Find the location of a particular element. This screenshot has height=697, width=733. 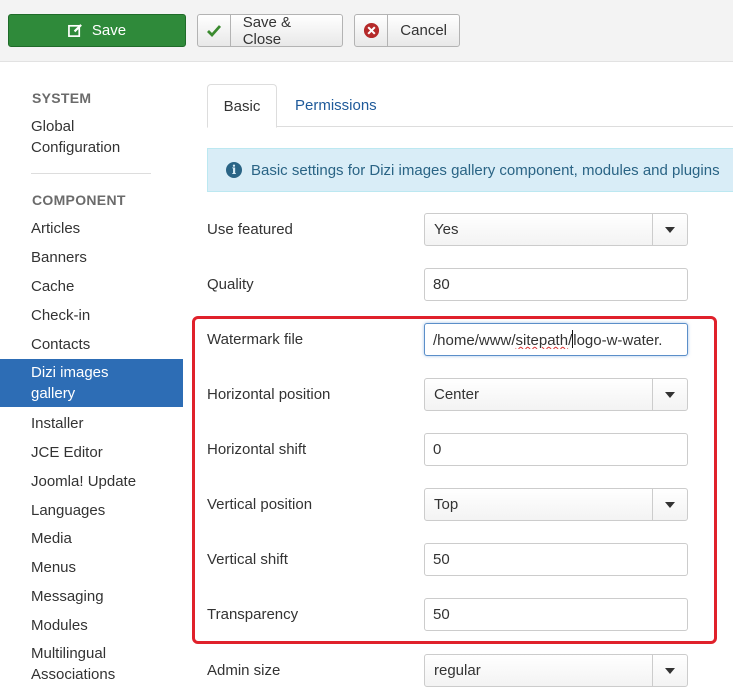

toolbar: Save Save & Close Cancel is located at coordinates (366, 31).